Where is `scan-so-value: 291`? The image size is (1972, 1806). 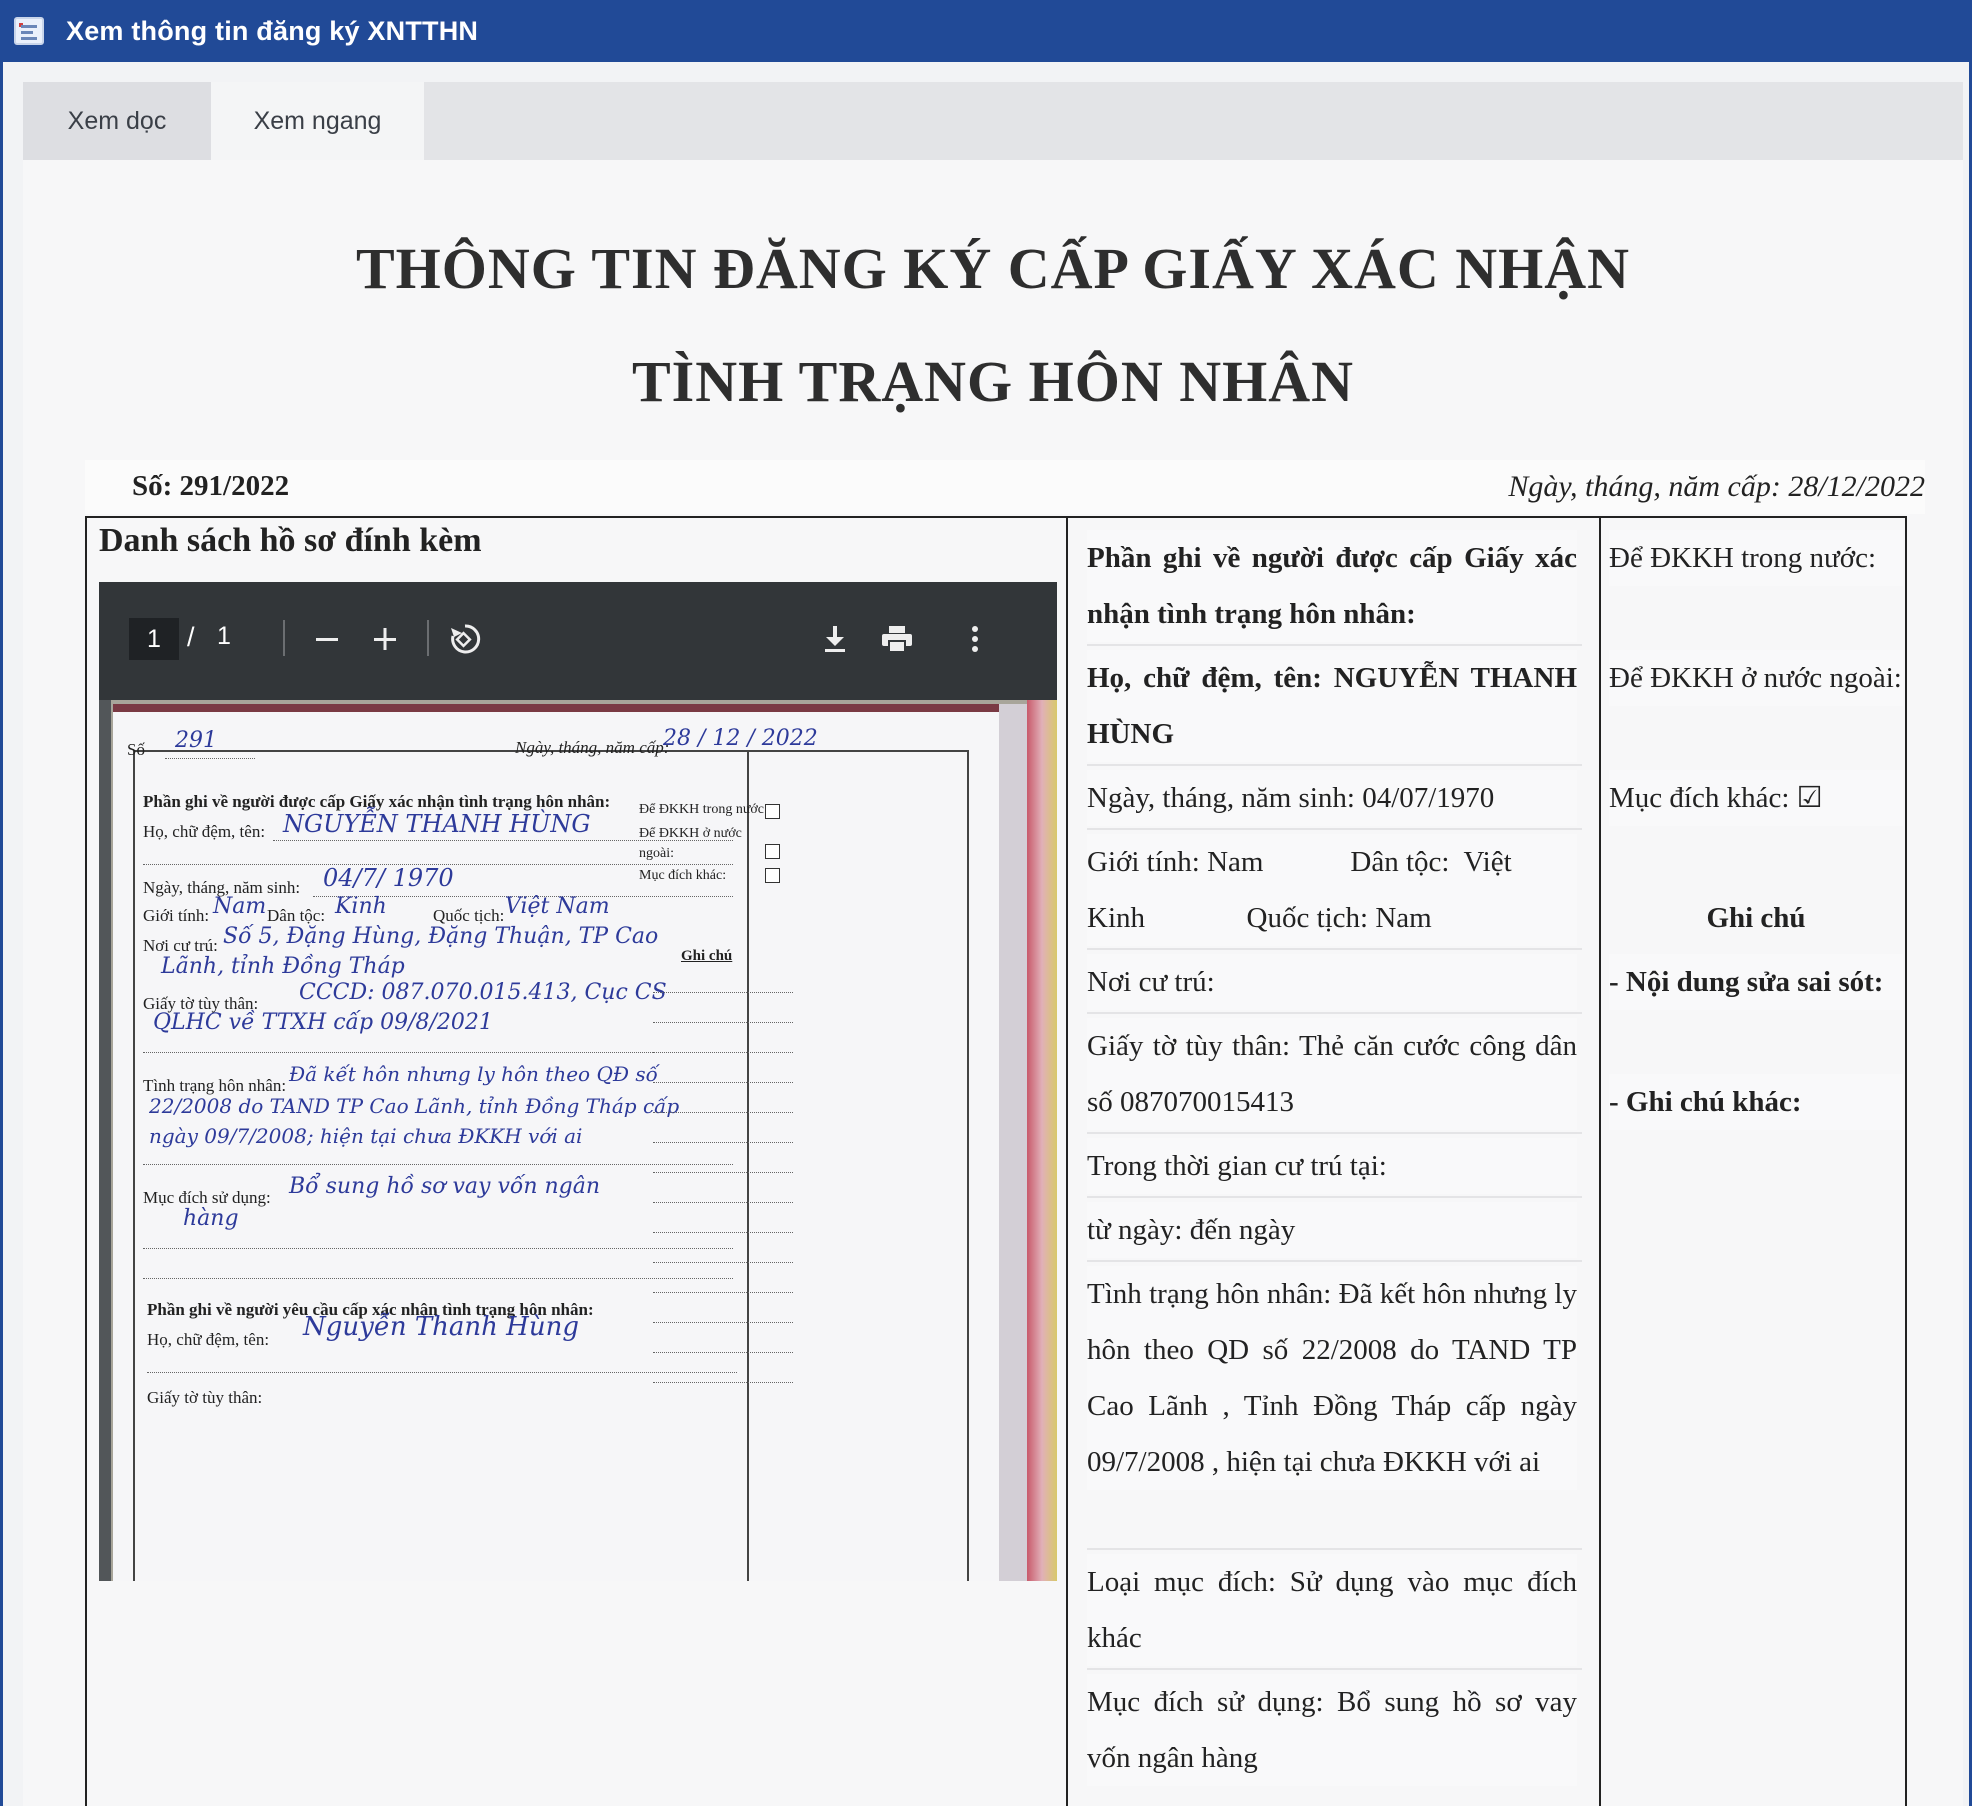
scan-so-value: 291 is located at coordinates (196, 740).